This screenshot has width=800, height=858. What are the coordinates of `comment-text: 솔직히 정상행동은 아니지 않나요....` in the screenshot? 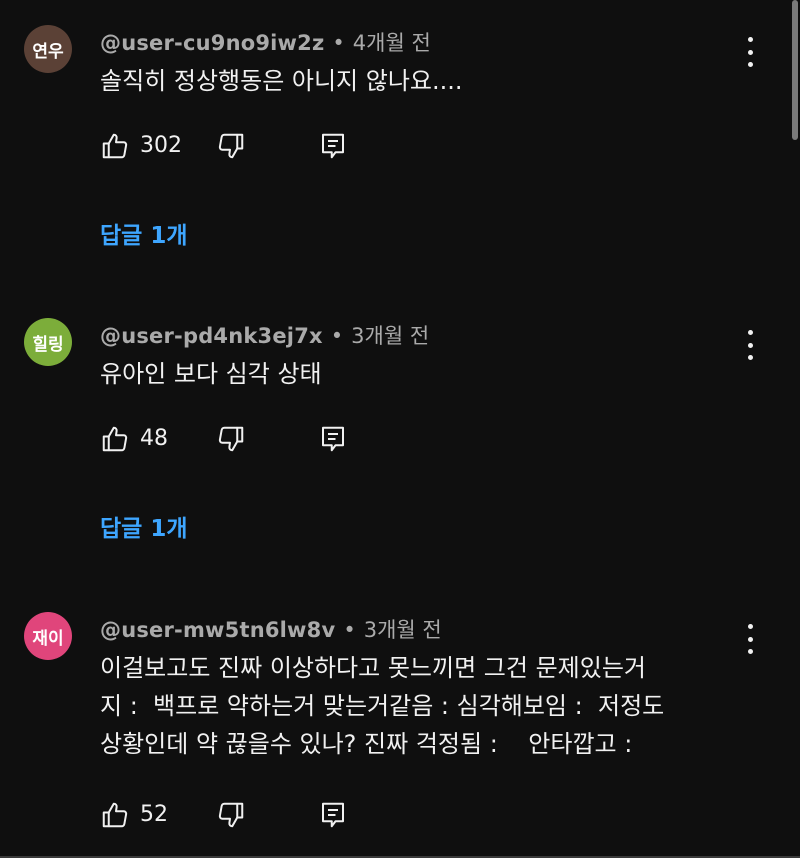 It's located at (281, 81).